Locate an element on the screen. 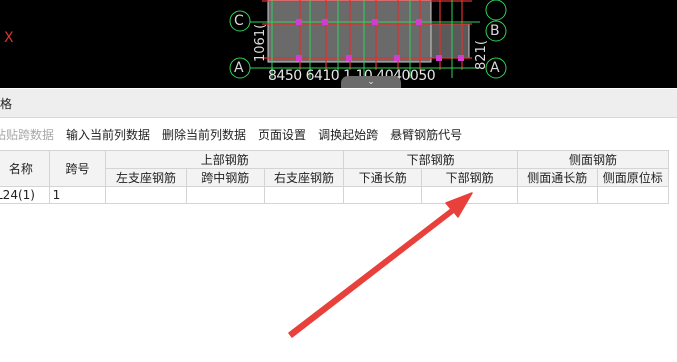  header-mid-span: 跨中钢筋 is located at coordinates (225, 177).